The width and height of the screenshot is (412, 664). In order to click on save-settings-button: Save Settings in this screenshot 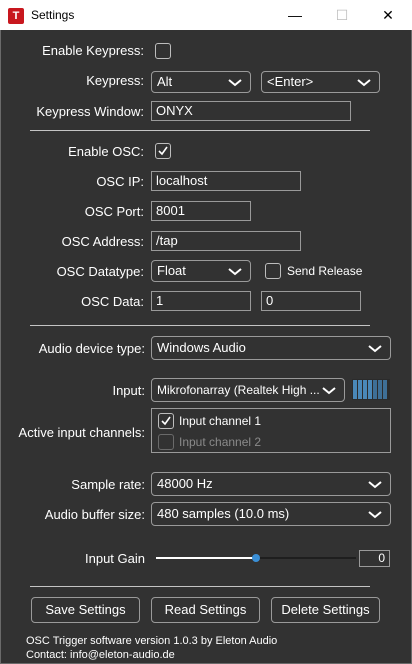, I will do `click(85, 610)`.